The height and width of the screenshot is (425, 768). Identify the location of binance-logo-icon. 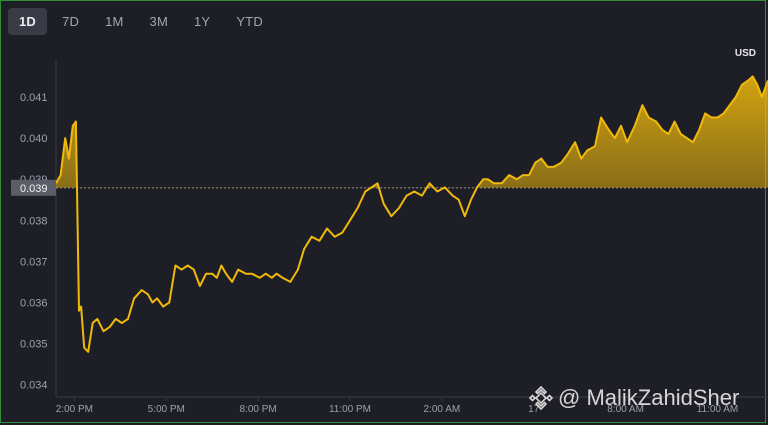
(541, 398).